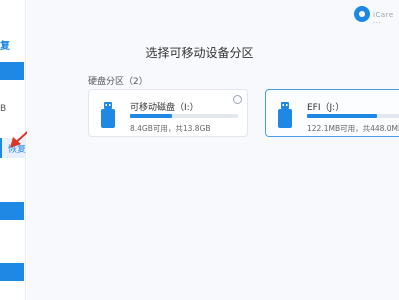 This screenshot has width=399, height=300. Describe the element at coordinates (326, 108) in the screenshot. I see `drive-name: EFI（J:）` at that location.